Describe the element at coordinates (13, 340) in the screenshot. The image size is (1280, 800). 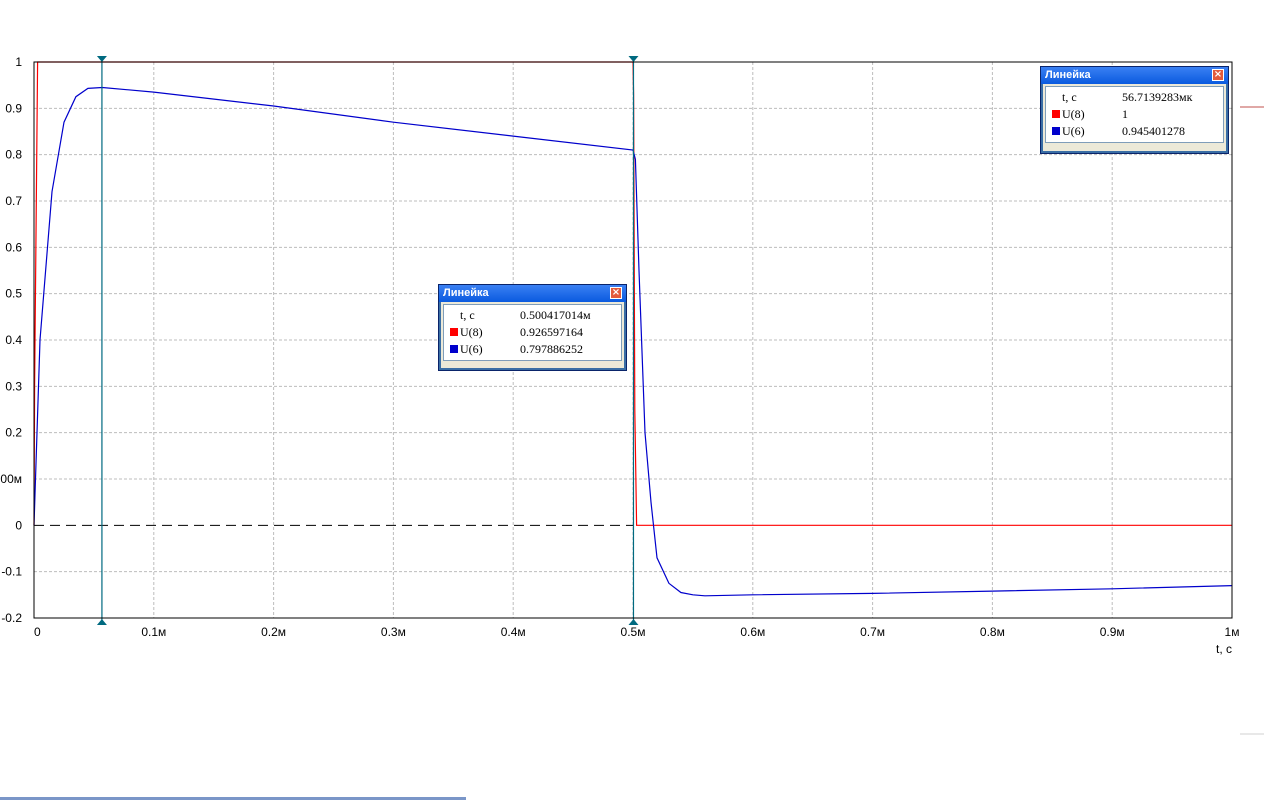
I see `y-tick-label: 0.4` at that location.